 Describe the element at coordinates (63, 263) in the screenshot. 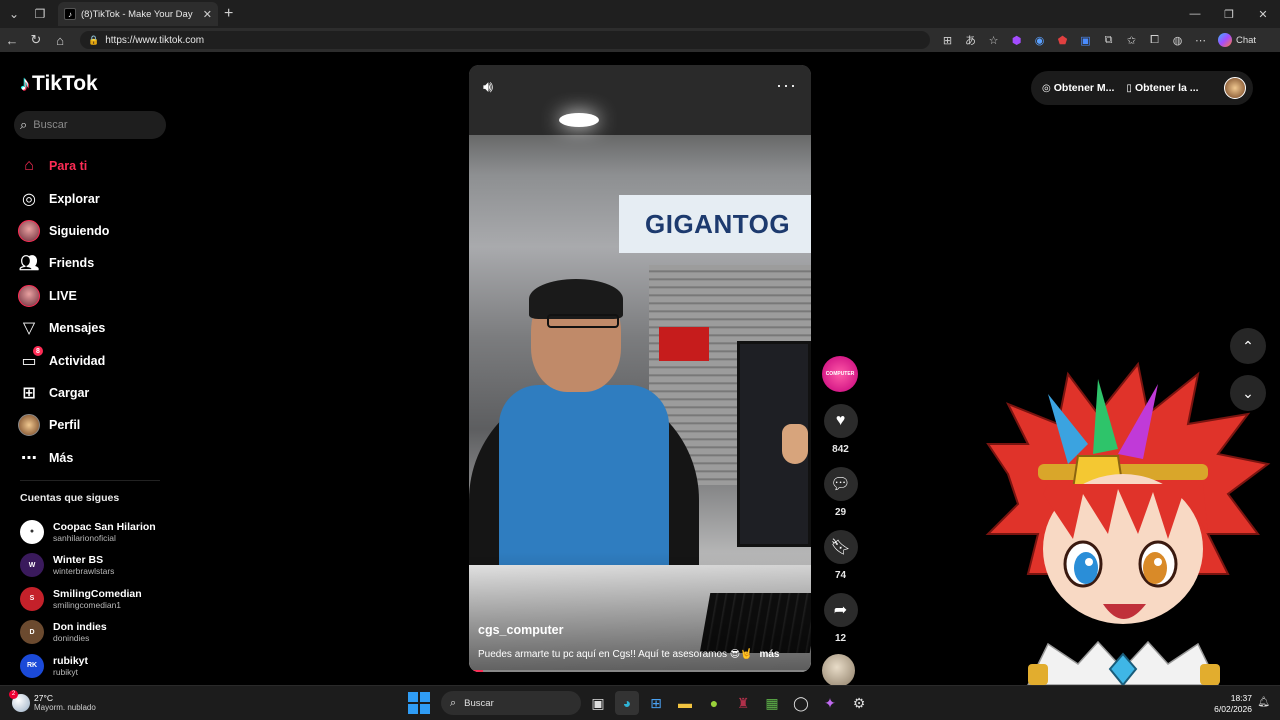

I see `sidebar-item-friends: 👥︎ Friends` at that location.